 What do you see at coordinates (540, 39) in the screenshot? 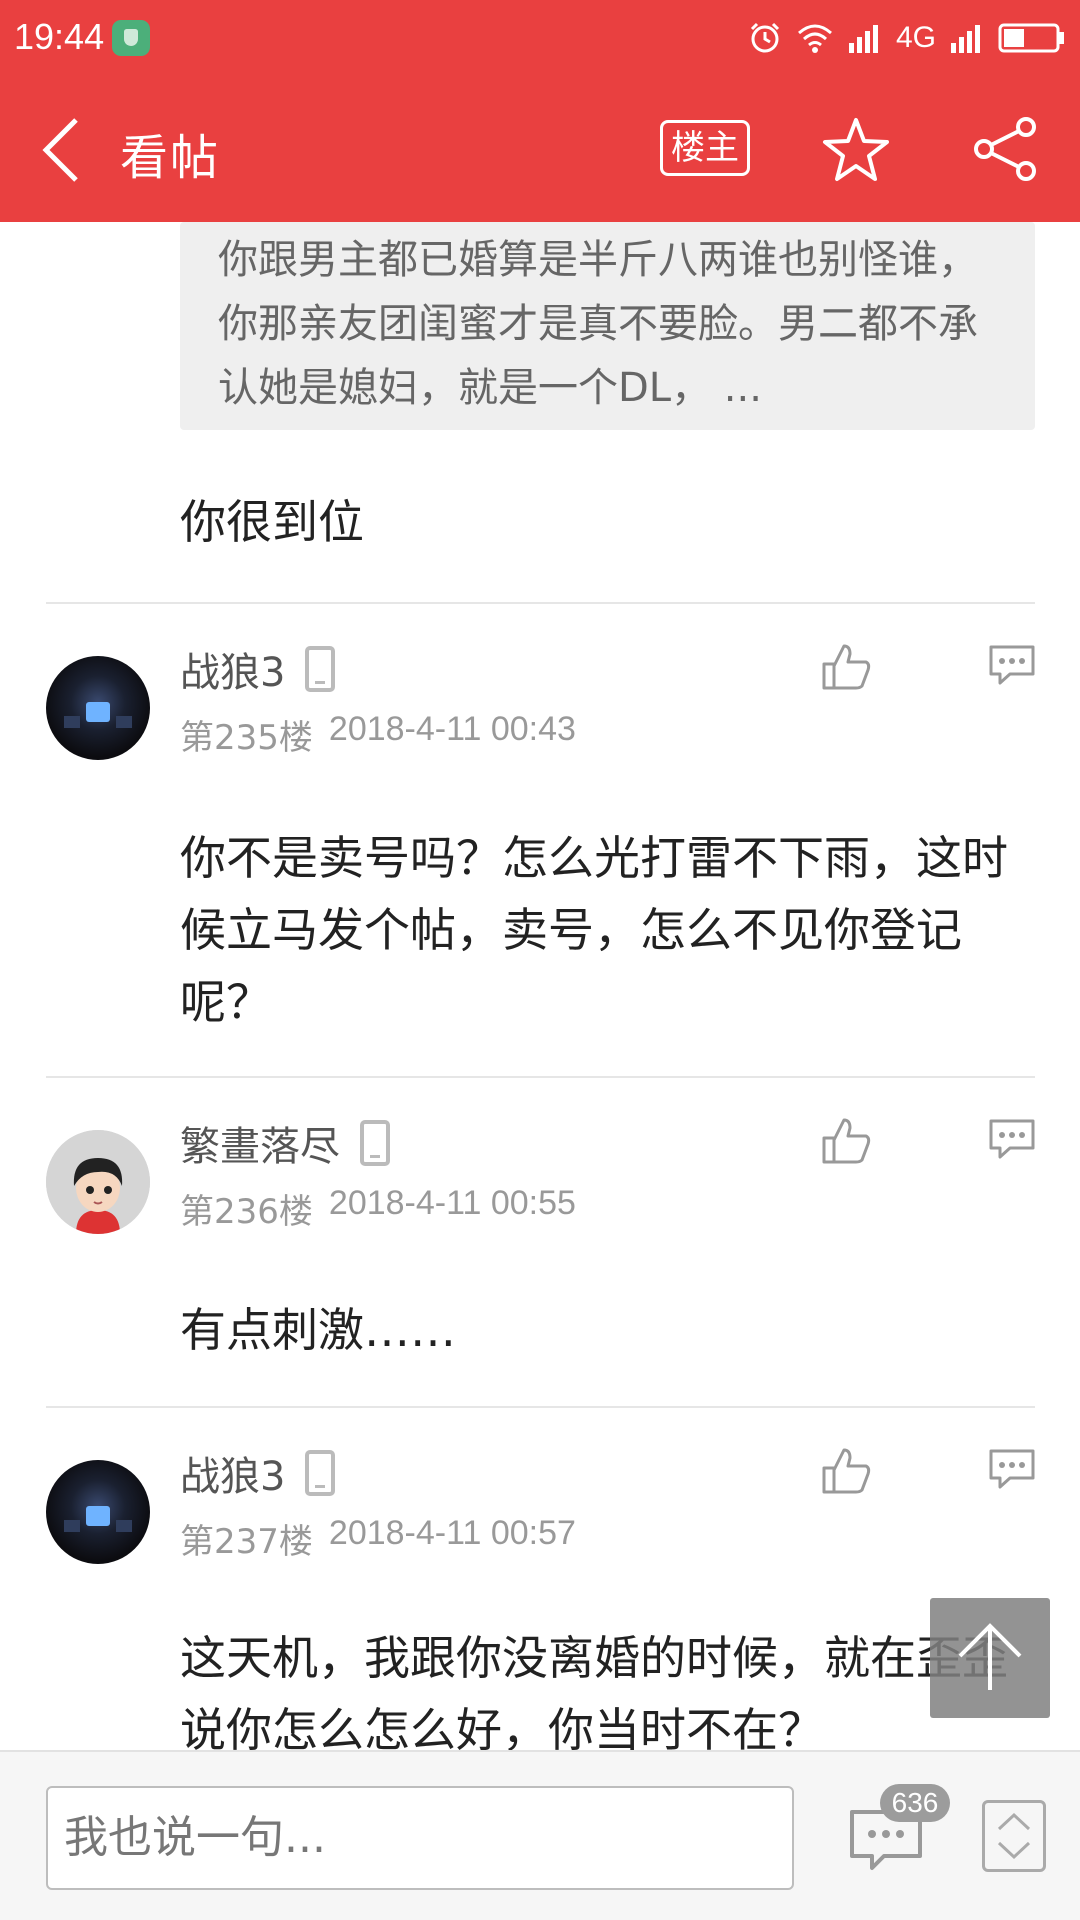
I see `status-bar: 19:44 4G` at bounding box center [540, 39].